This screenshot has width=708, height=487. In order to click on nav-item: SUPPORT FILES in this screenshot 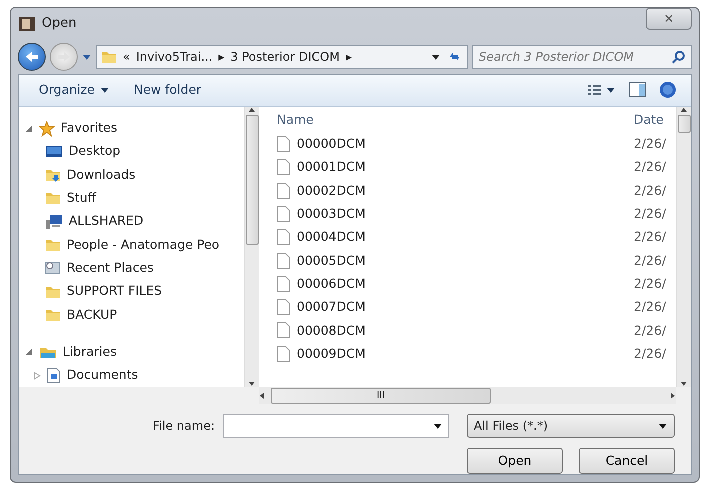, I will do `click(114, 291)`.